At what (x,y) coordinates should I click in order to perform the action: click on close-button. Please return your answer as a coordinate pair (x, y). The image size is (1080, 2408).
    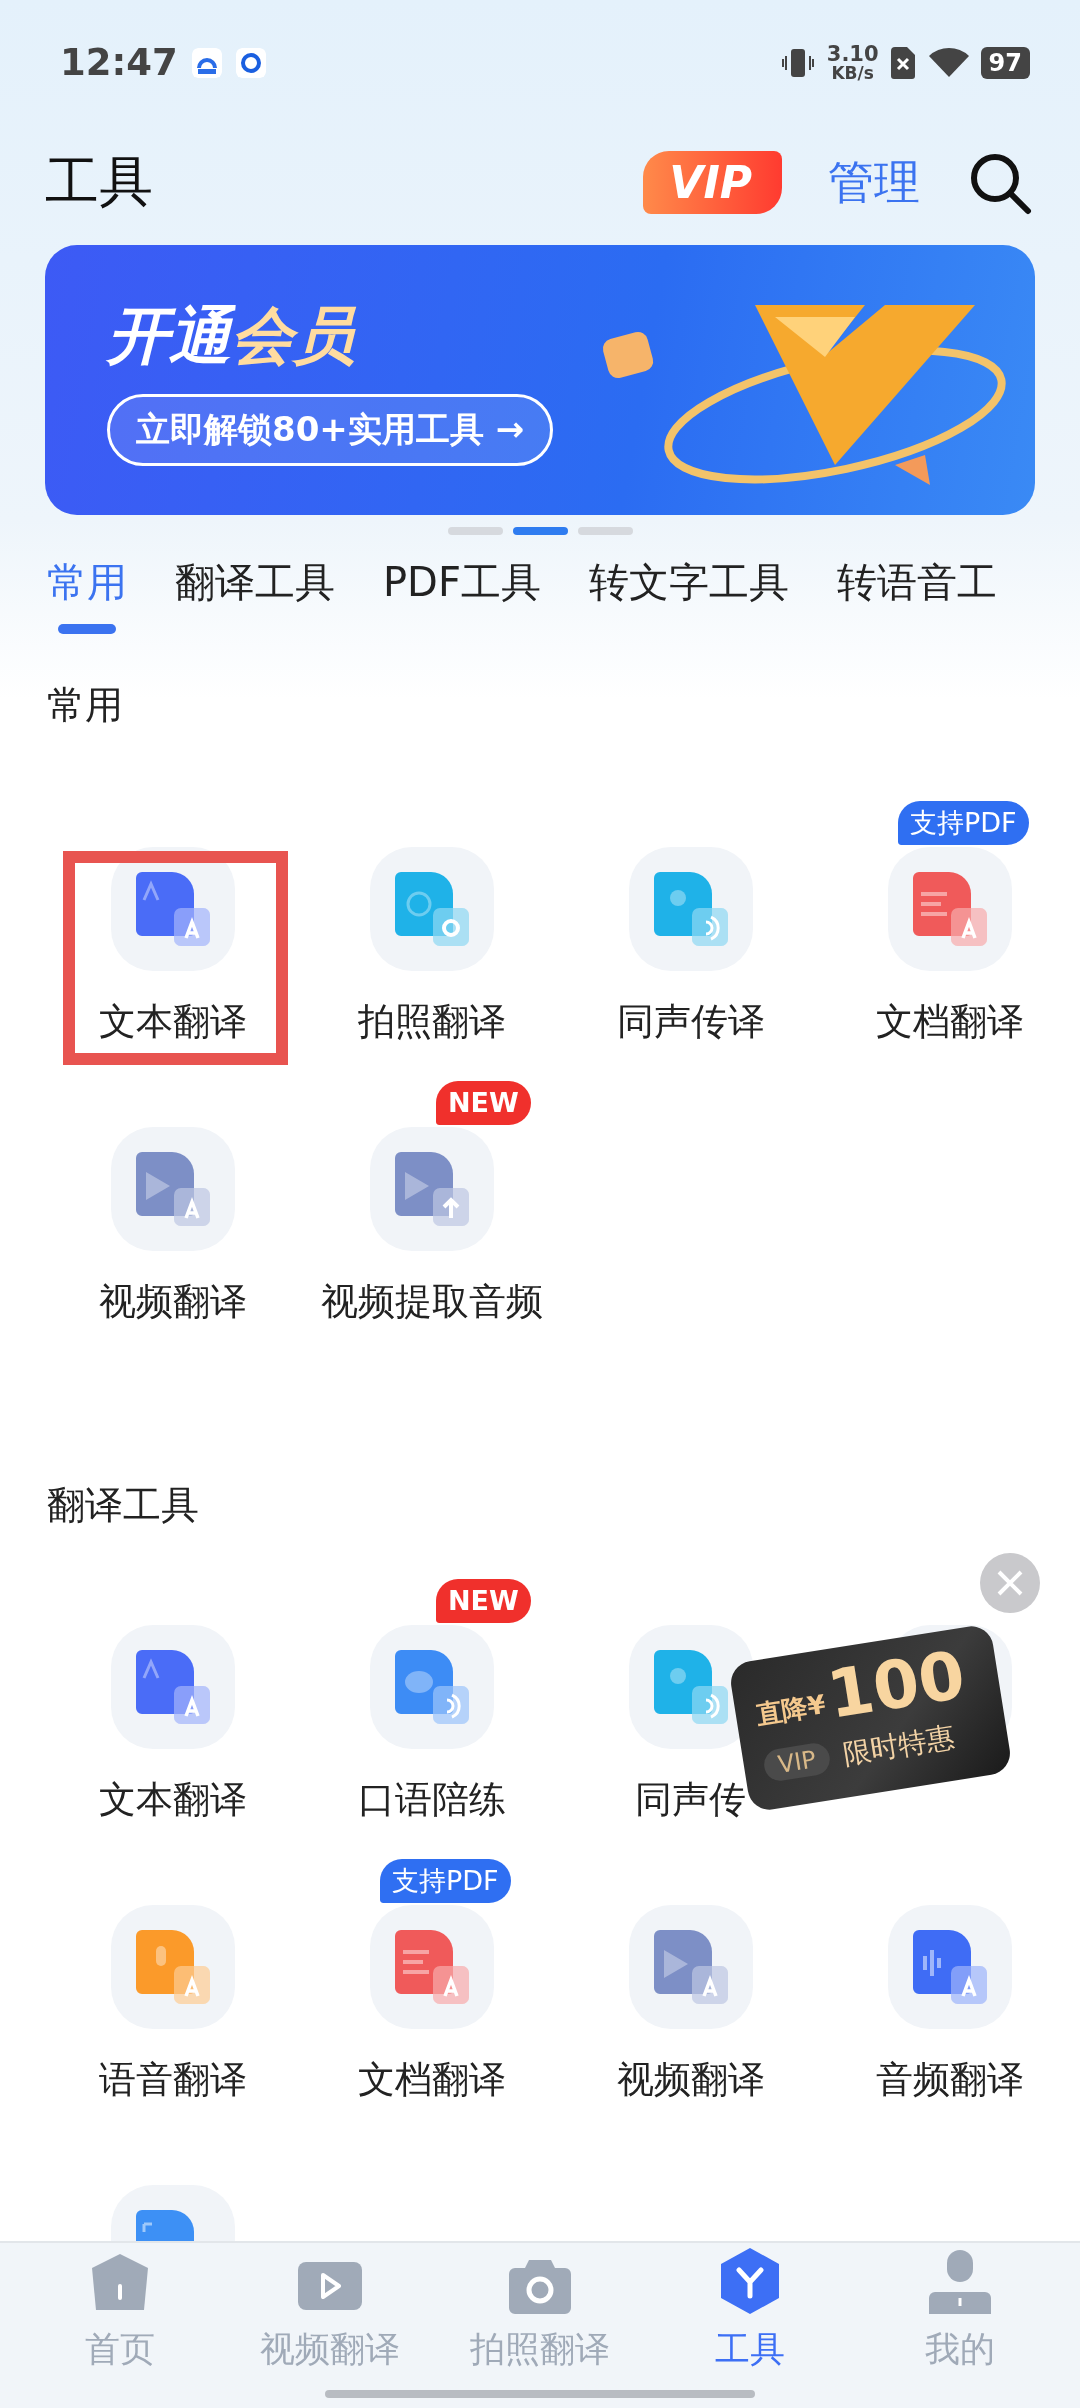
    Looking at the image, I should click on (1010, 1583).